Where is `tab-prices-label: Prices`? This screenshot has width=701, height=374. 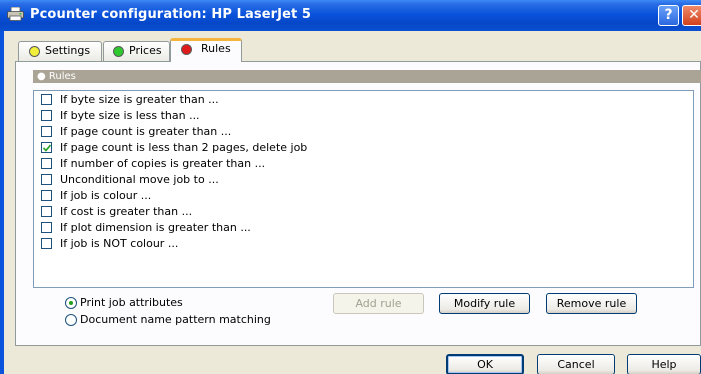
tab-prices-label: Prices is located at coordinates (145, 50).